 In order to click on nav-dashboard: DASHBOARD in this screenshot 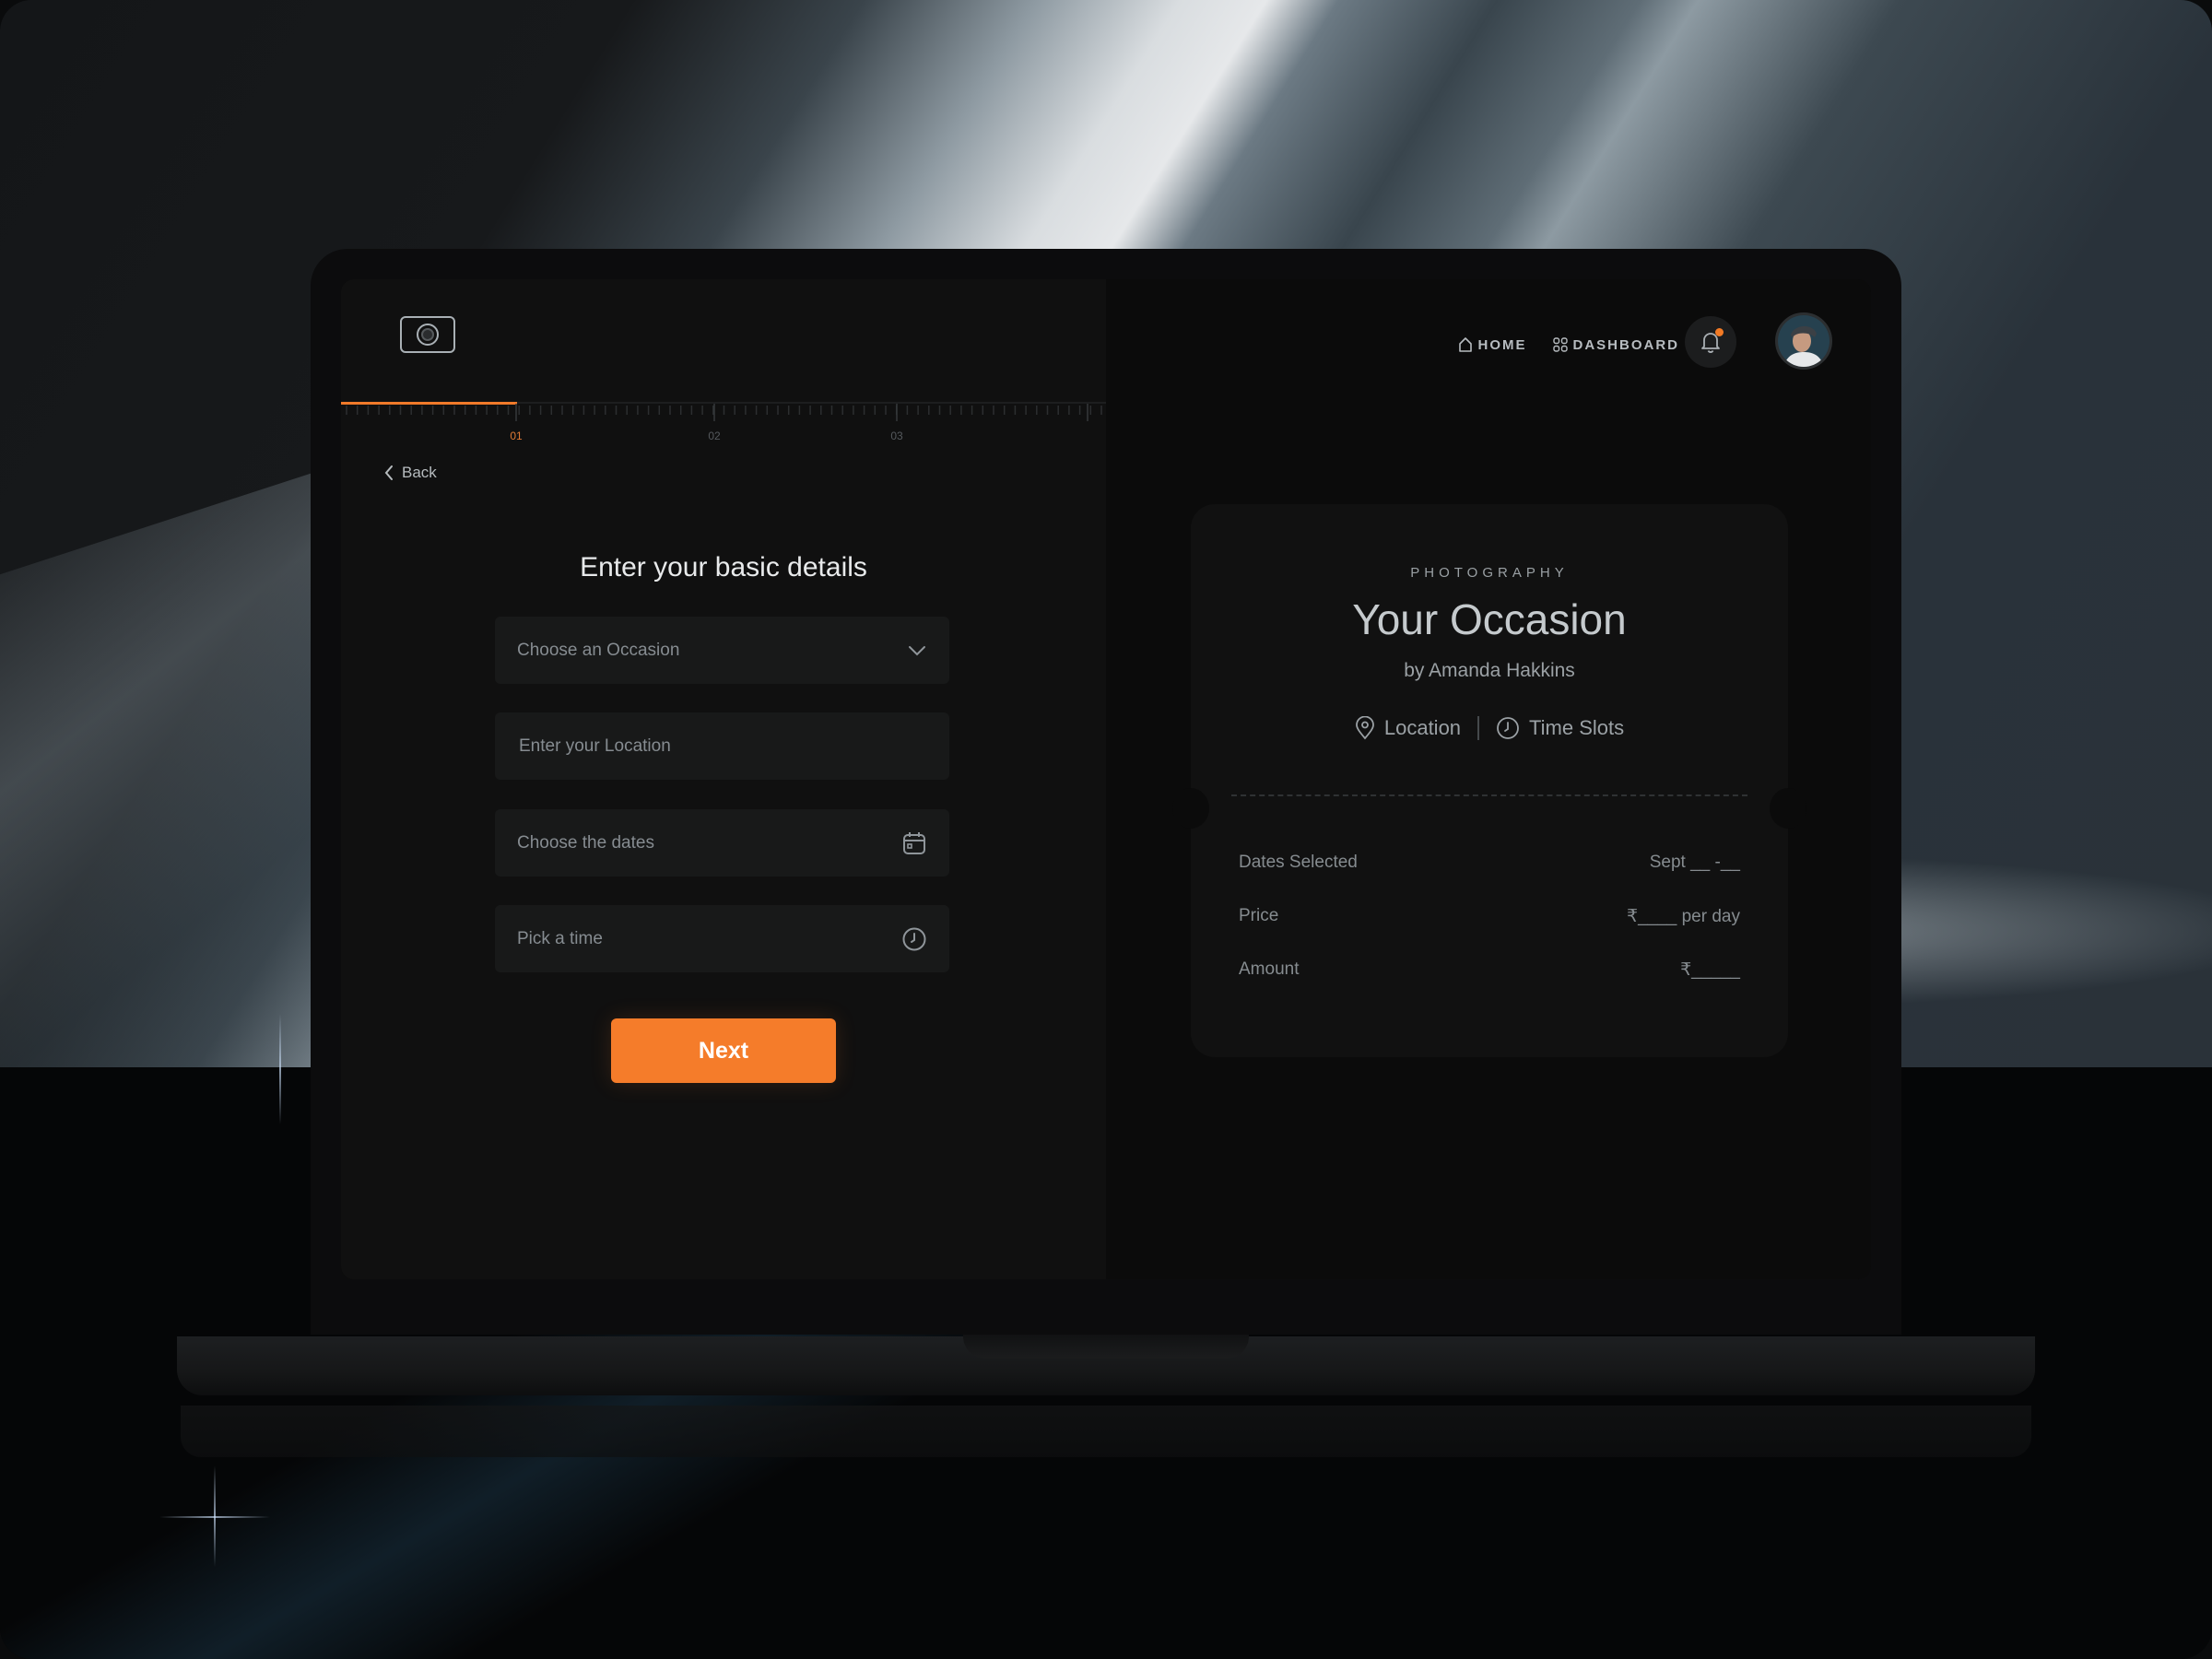, I will do `click(1616, 344)`.